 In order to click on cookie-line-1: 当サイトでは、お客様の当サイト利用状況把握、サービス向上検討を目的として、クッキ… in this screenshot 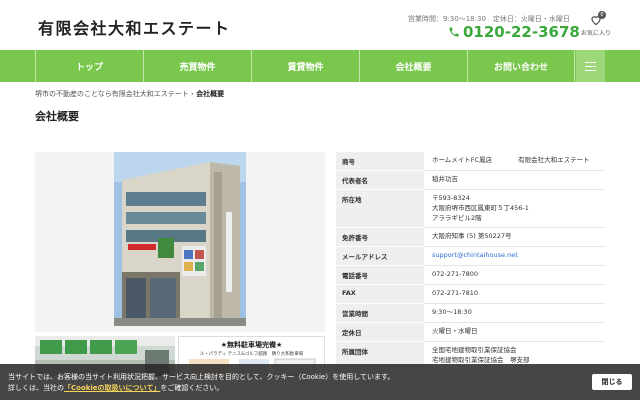, I will do `click(201, 377)`.